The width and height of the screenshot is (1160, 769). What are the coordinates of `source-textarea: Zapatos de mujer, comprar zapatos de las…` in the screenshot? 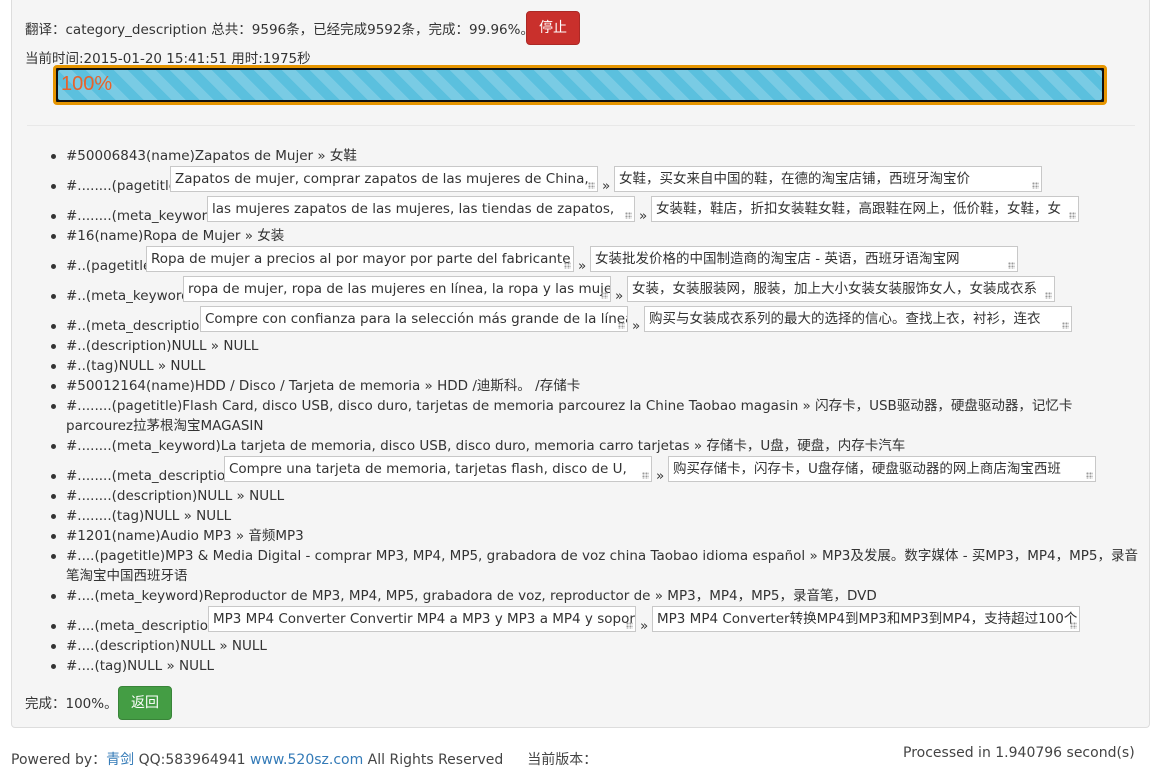 It's located at (384, 179).